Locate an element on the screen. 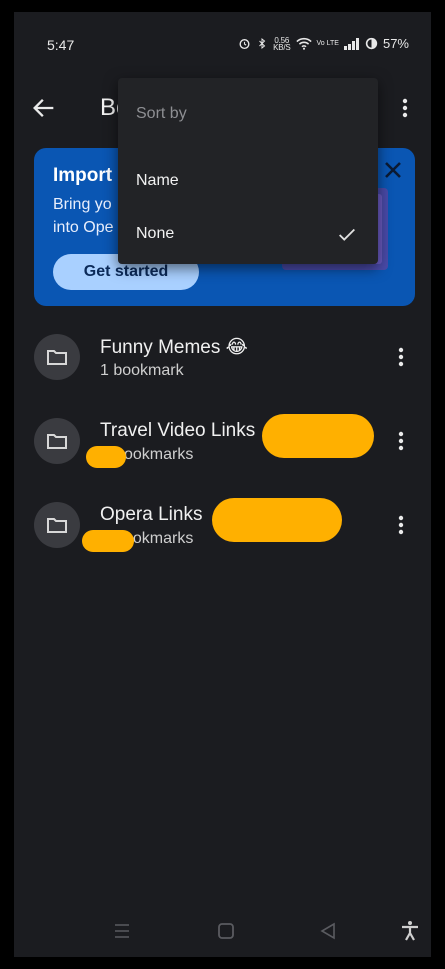 The height and width of the screenshot is (969, 445). battery-icon is located at coordinates (371, 43).